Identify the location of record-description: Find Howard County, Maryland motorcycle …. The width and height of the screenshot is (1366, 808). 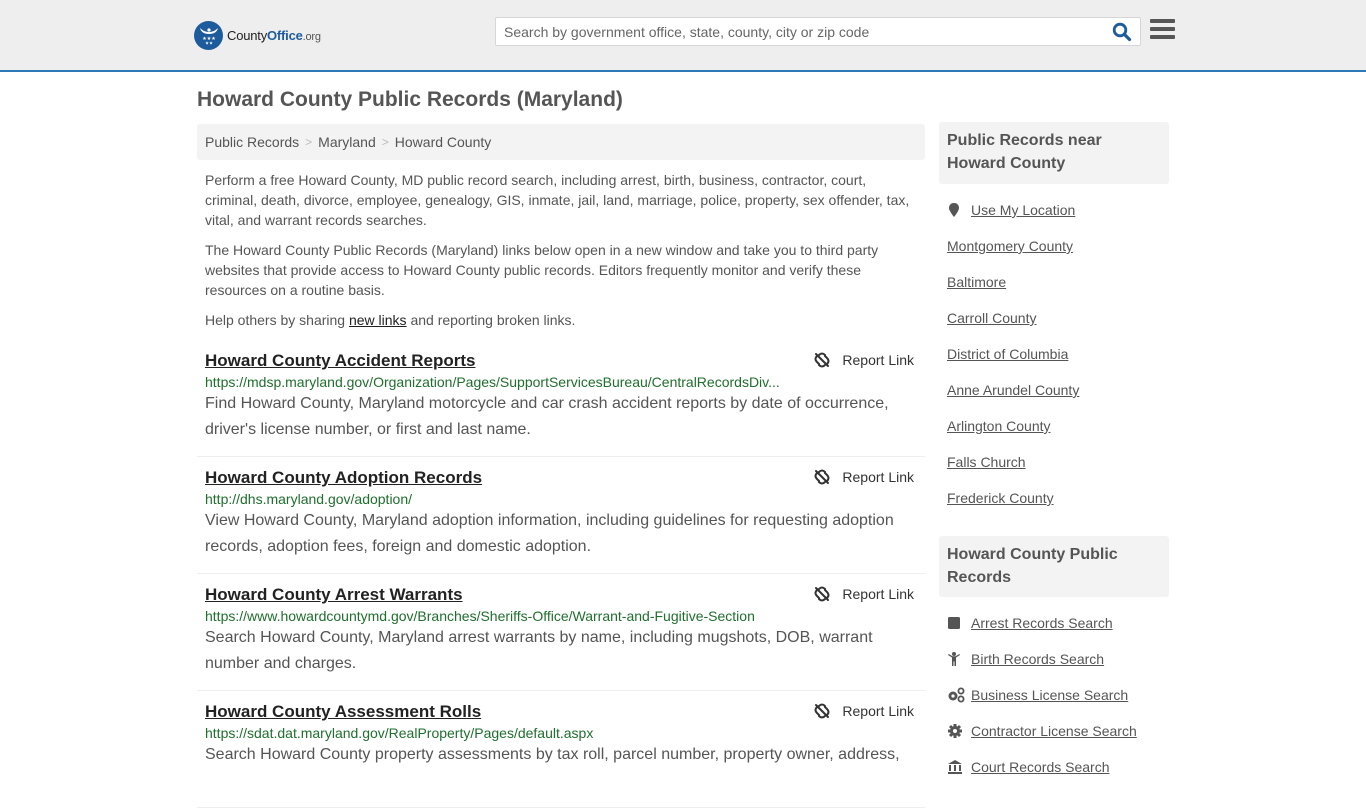
(547, 416).